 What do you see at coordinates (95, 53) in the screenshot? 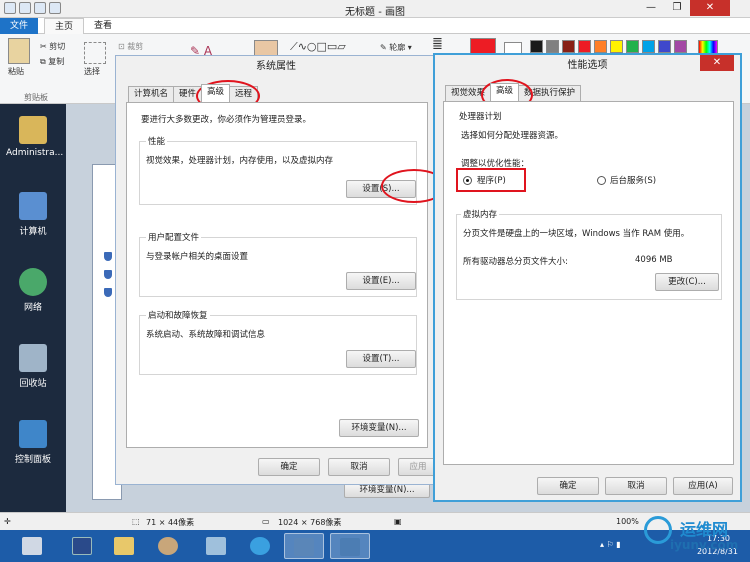
I see `select-icon` at bounding box center [95, 53].